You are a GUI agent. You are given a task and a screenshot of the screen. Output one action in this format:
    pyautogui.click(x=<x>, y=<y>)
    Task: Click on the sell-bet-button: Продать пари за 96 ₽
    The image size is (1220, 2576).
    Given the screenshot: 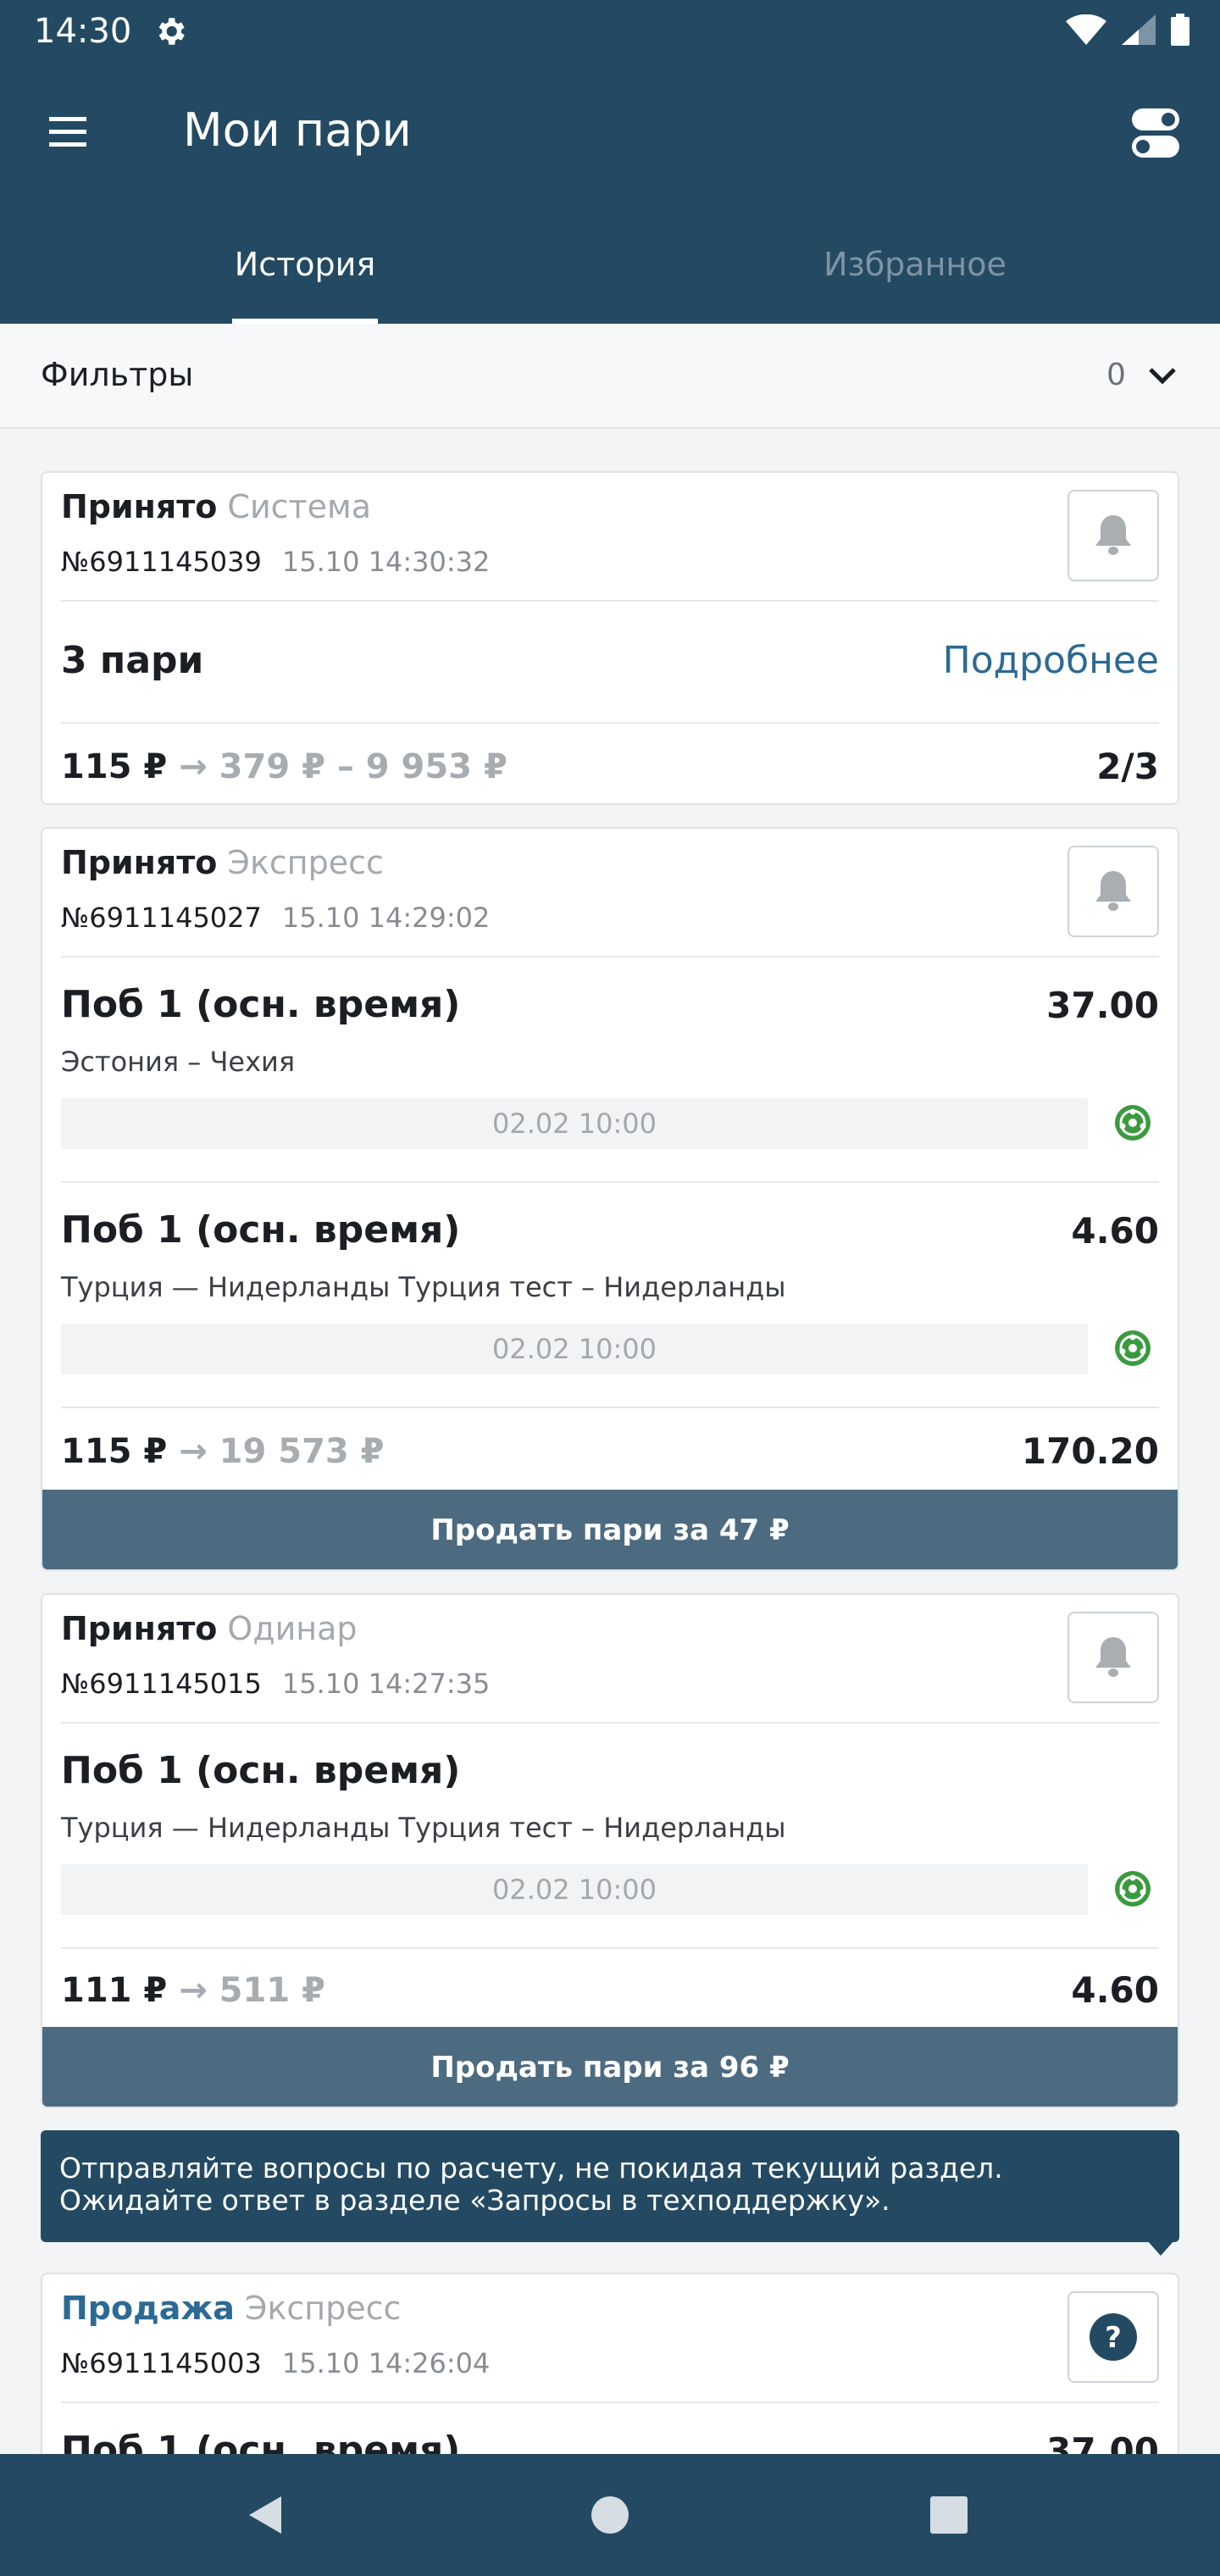 What is the action you would take?
    pyautogui.click(x=610, y=2067)
    